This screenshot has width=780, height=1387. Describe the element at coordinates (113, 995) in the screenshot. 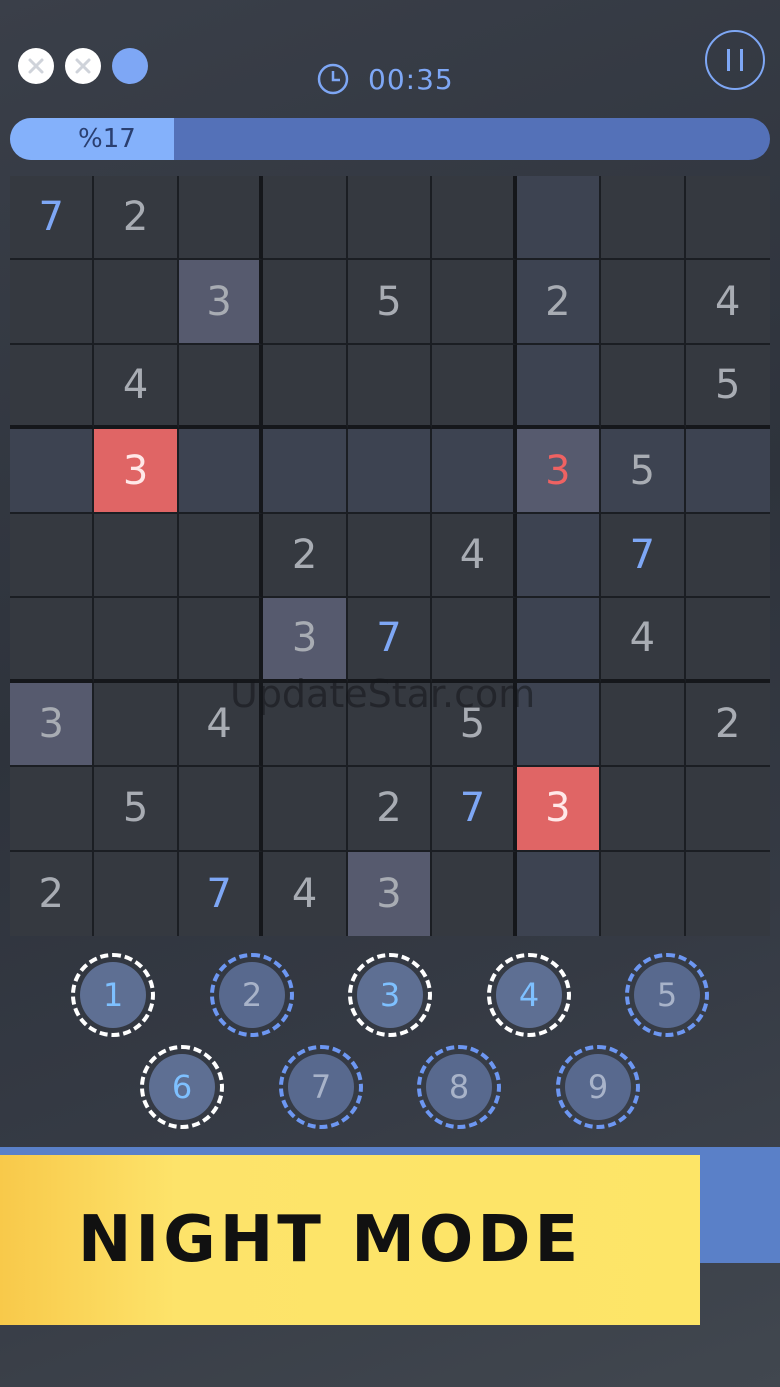

I see `number-button-1: 1` at that location.